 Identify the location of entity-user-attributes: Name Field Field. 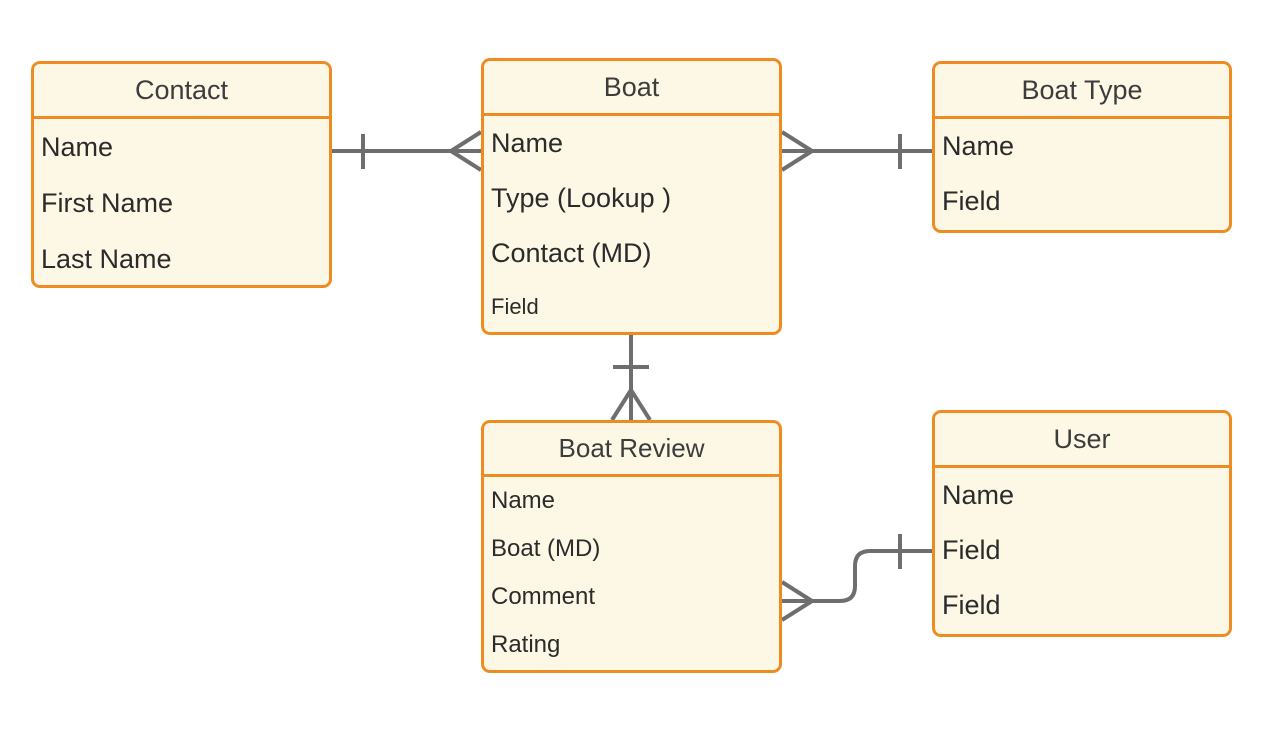
(1082, 550).